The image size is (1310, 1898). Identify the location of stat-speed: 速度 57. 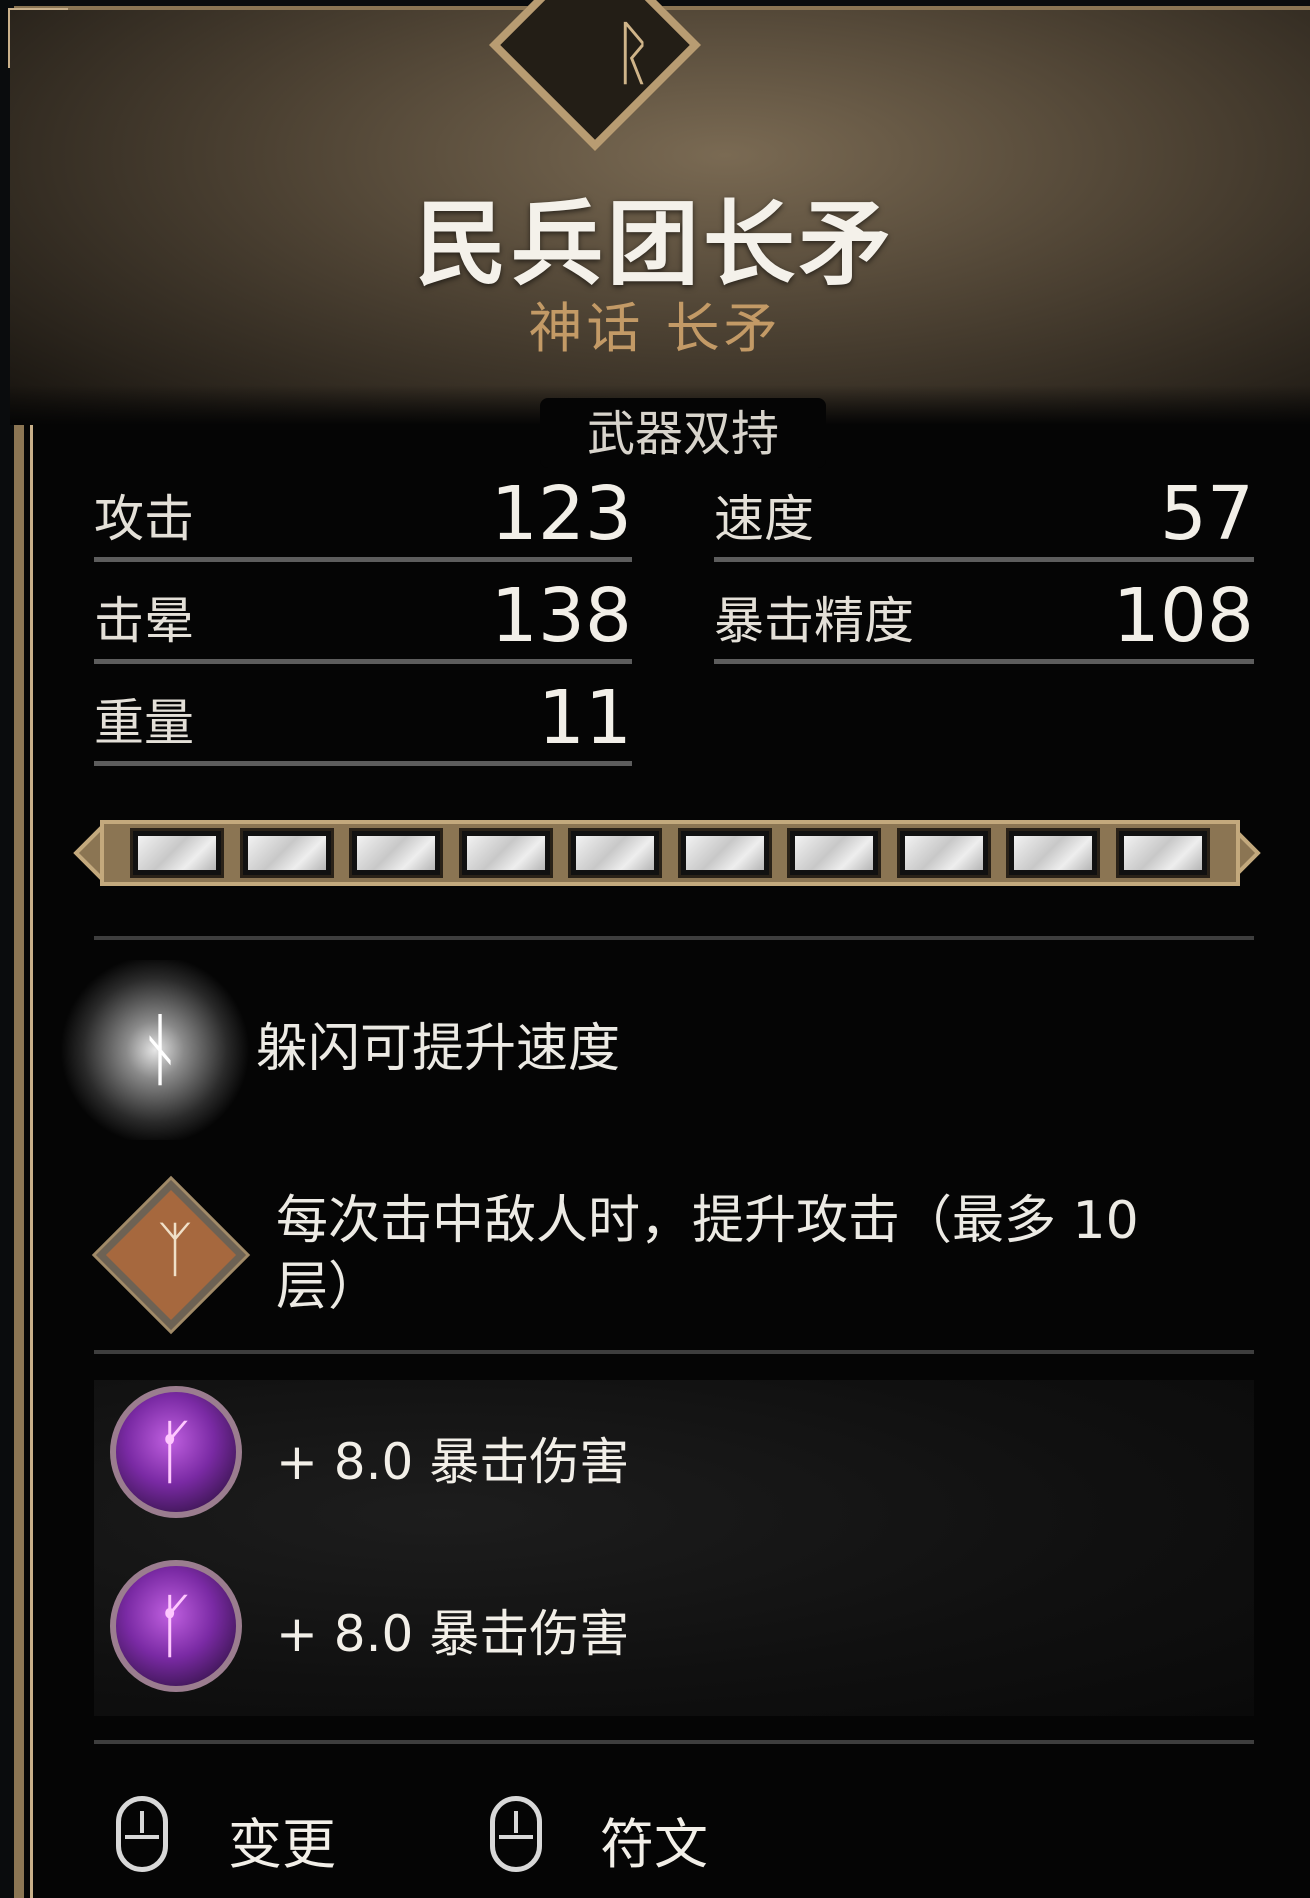
(984, 516).